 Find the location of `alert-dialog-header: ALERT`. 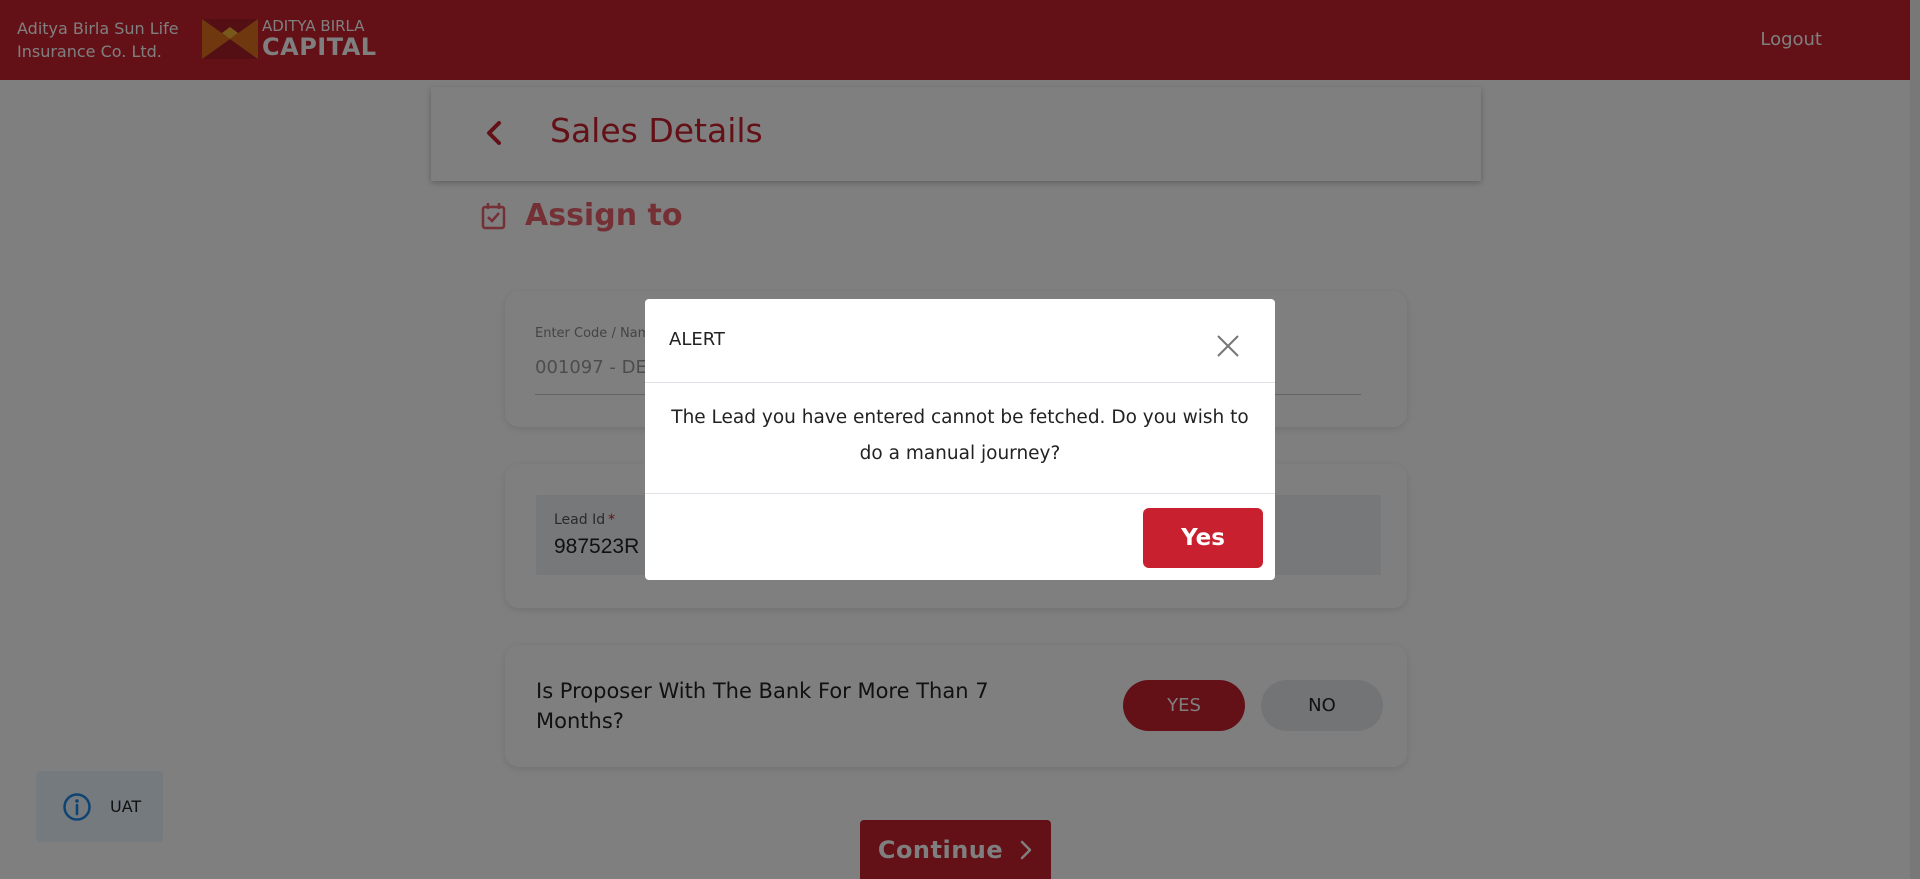

alert-dialog-header: ALERT is located at coordinates (960, 341).